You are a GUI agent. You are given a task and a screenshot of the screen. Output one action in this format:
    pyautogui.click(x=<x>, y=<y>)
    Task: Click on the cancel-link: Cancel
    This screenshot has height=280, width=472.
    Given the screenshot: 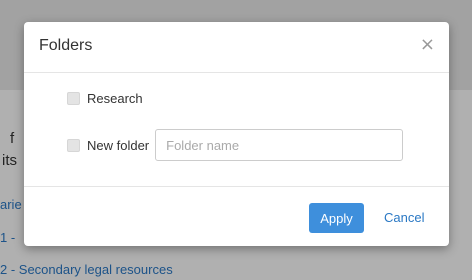 What is the action you would take?
    pyautogui.click(x=404, y=217)
    